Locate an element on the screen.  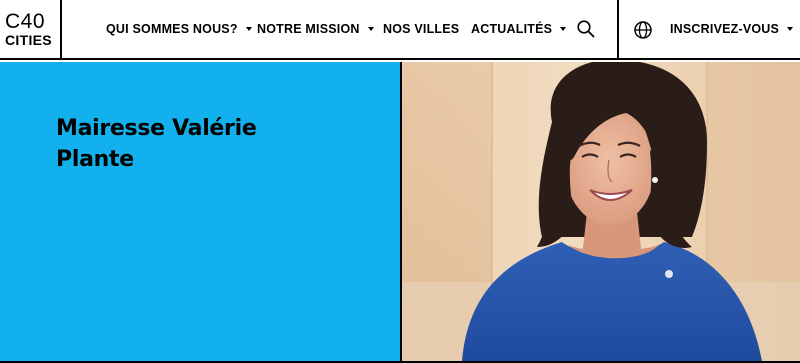
globe-icon is located at coordinates (643, 30).